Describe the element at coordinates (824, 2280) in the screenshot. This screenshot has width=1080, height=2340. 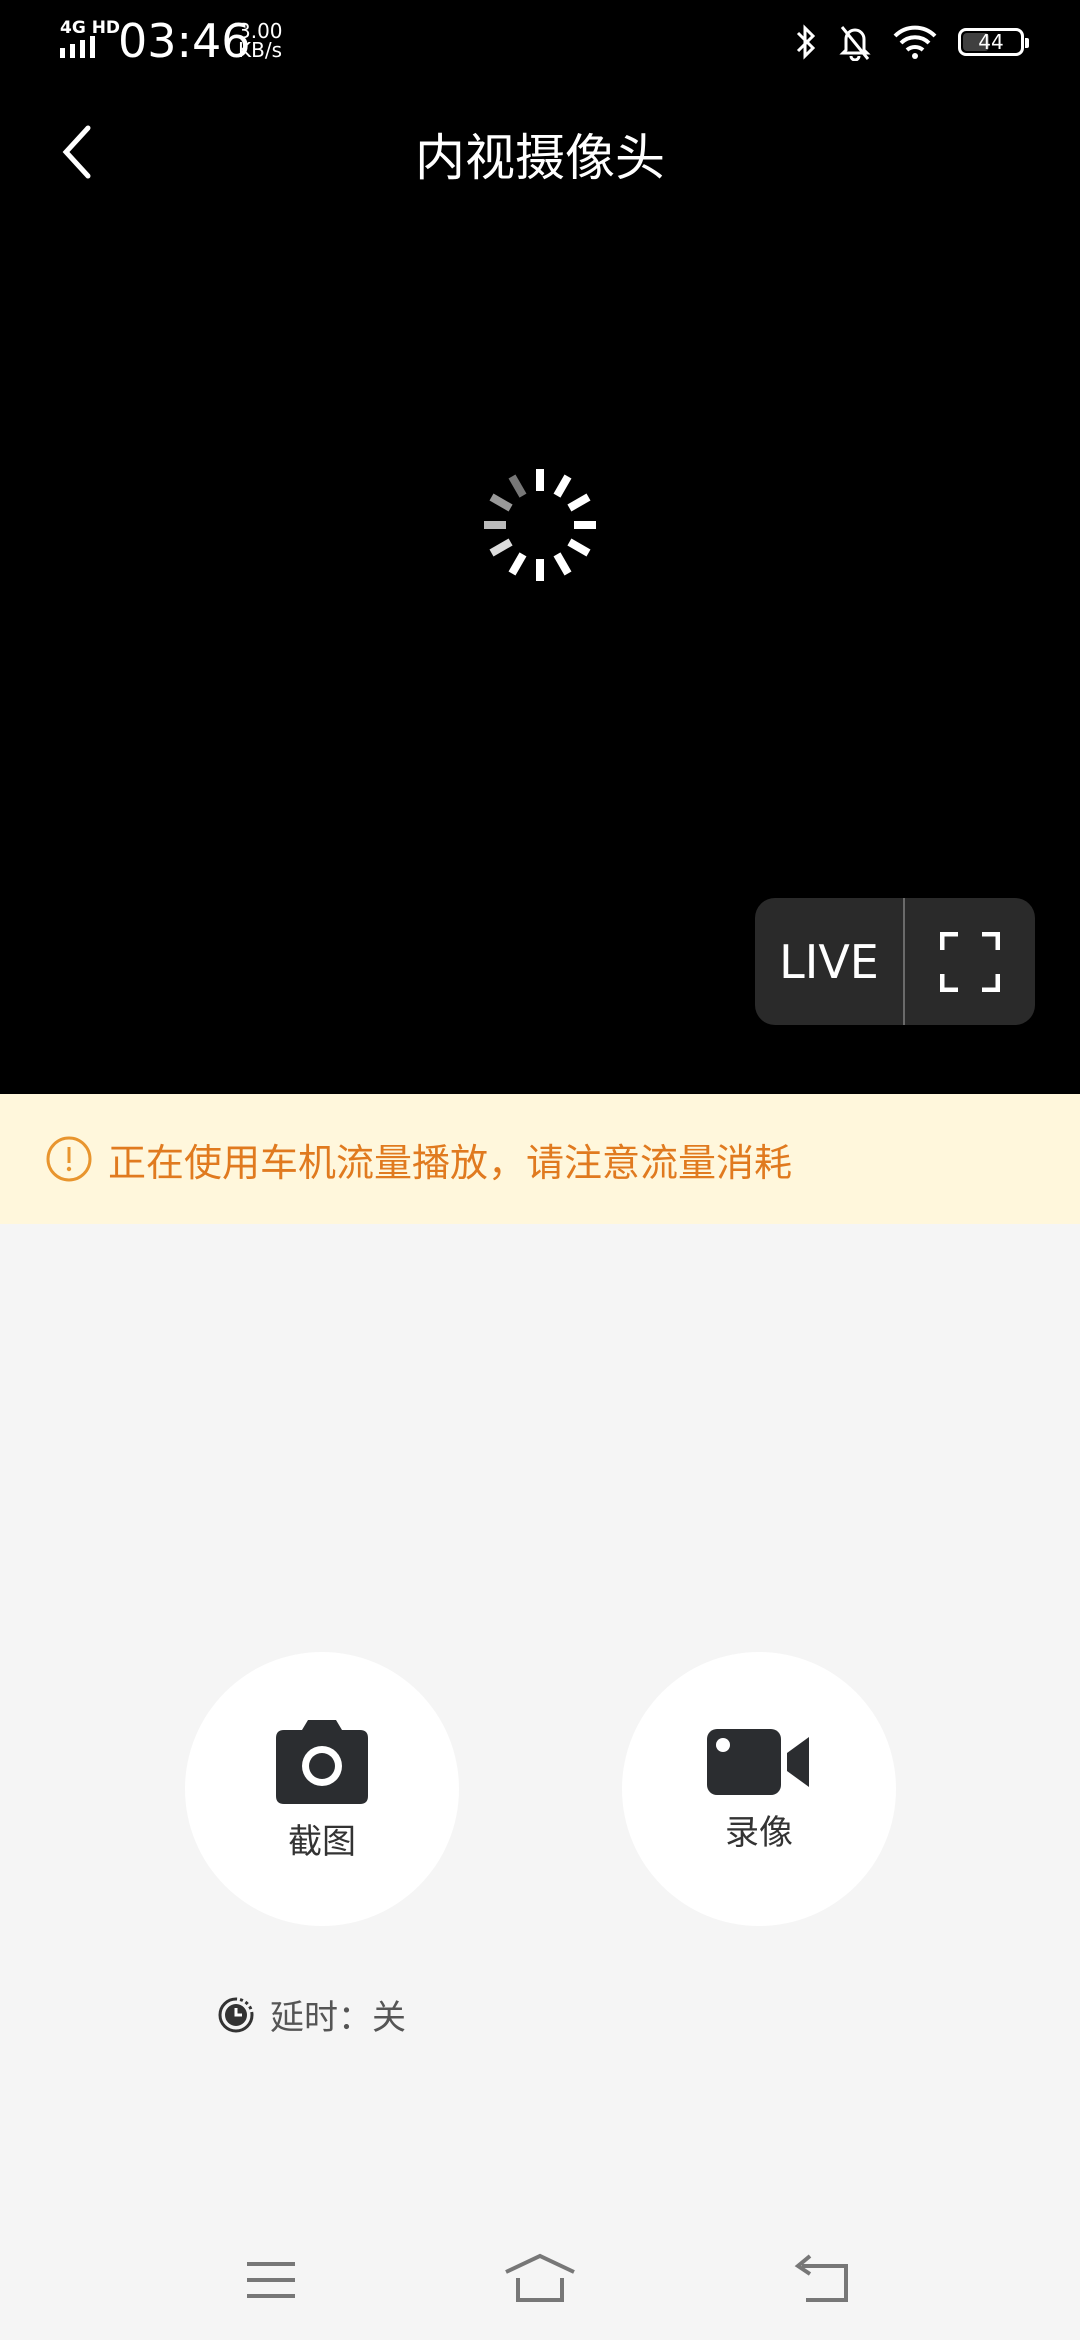
I see `back-icon` at that location.